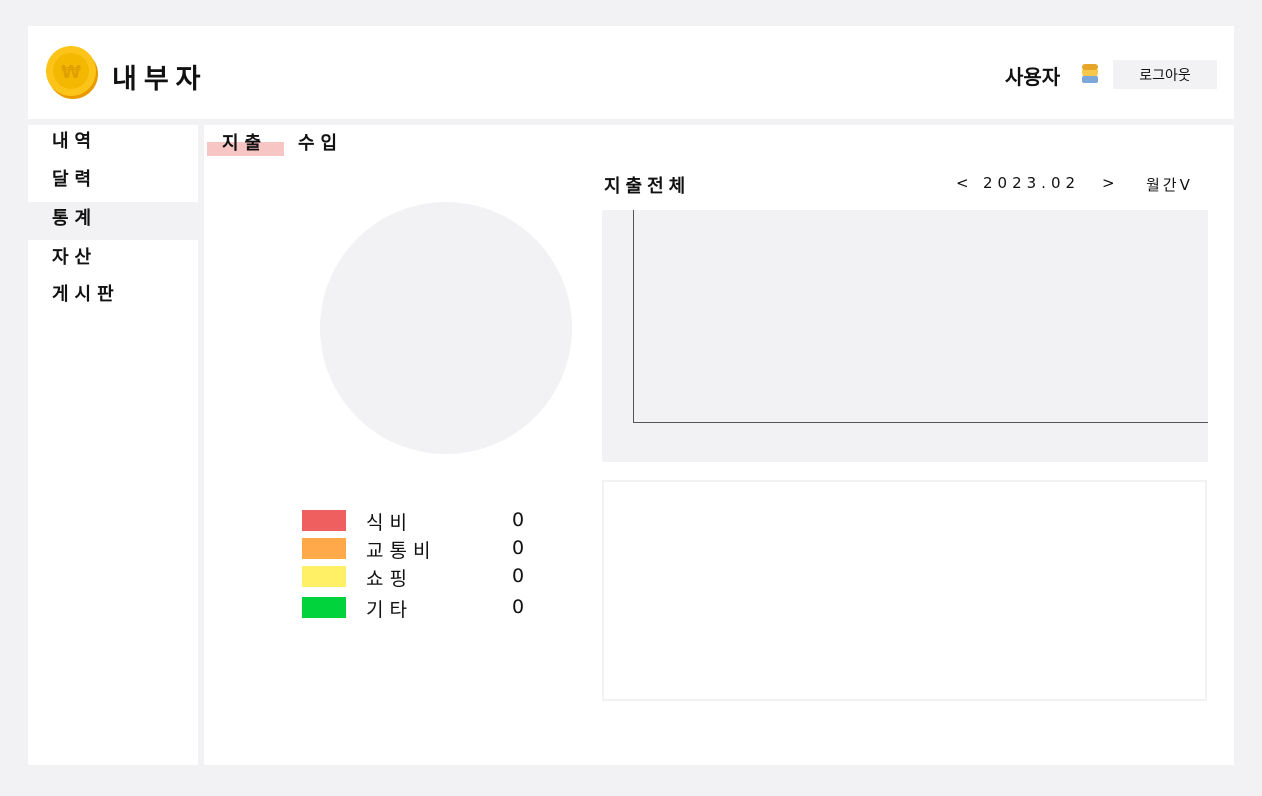 This screenshot has height=796, width=1262. Describe the element at coordinates (113, 182) in the screenshot. I see `sidebar-item-calendar: 달력` at that location.